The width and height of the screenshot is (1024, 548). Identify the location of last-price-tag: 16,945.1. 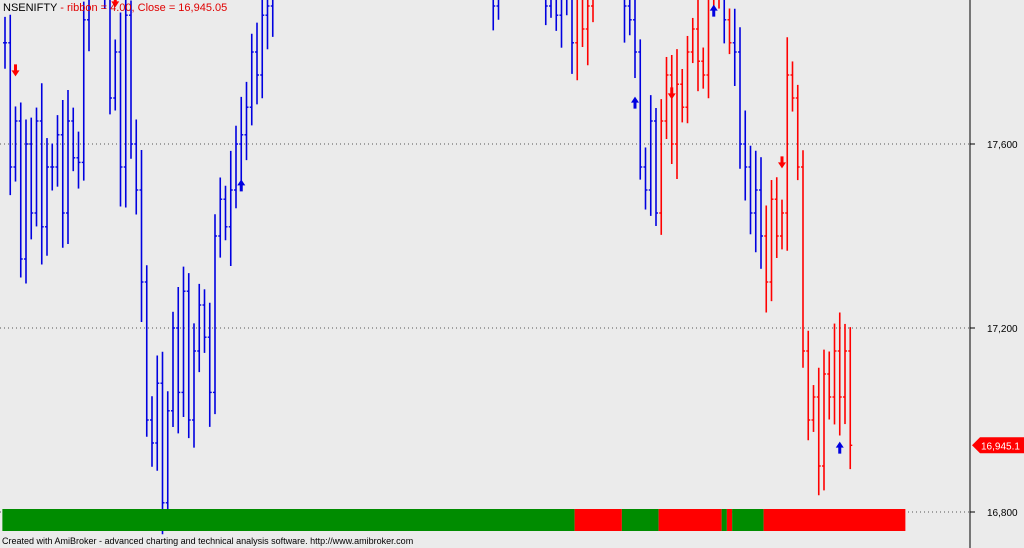
(998, 445).